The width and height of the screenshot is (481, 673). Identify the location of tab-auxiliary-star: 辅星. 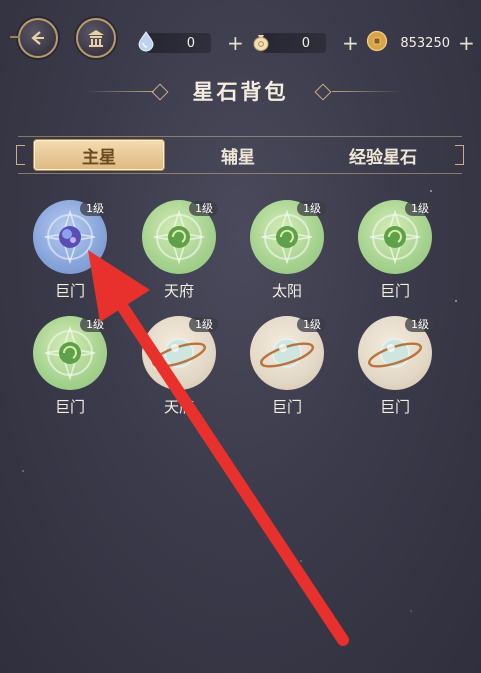
(238, 155).